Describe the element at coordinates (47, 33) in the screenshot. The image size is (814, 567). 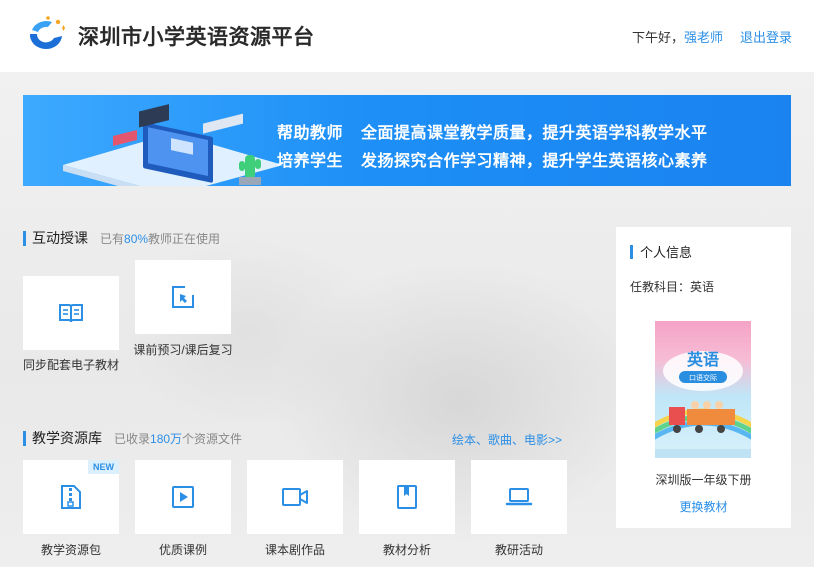
I see `platform-logo-icon` at that location.